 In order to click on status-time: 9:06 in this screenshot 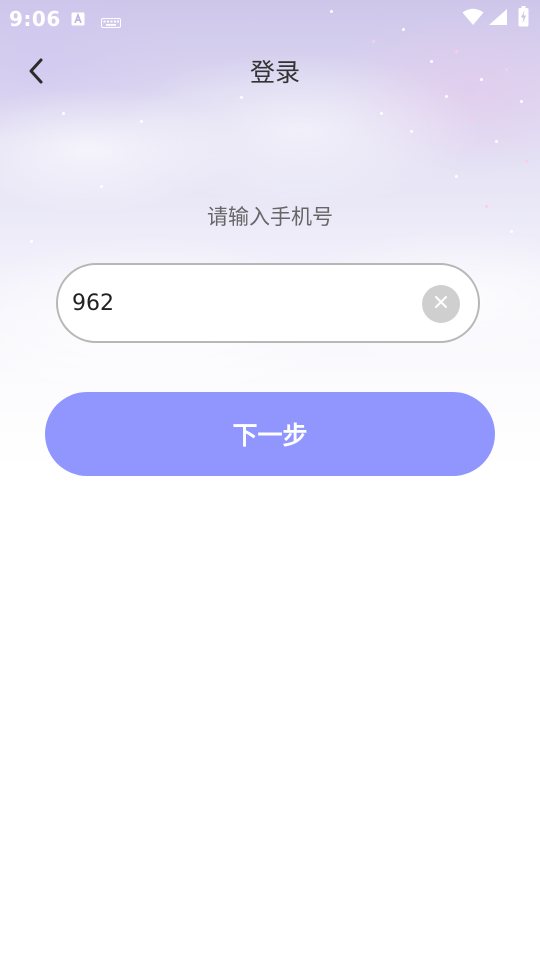, I will do `click(35, 19)`.